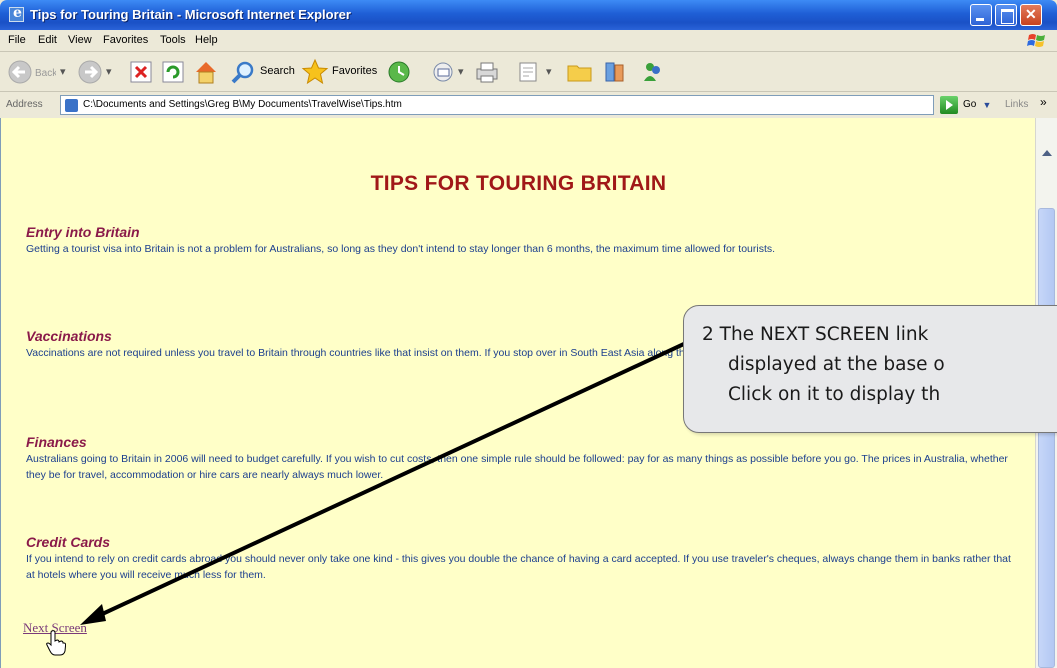 The image size is (1057, 668). I want to click on history-icon, so click(399, 72).